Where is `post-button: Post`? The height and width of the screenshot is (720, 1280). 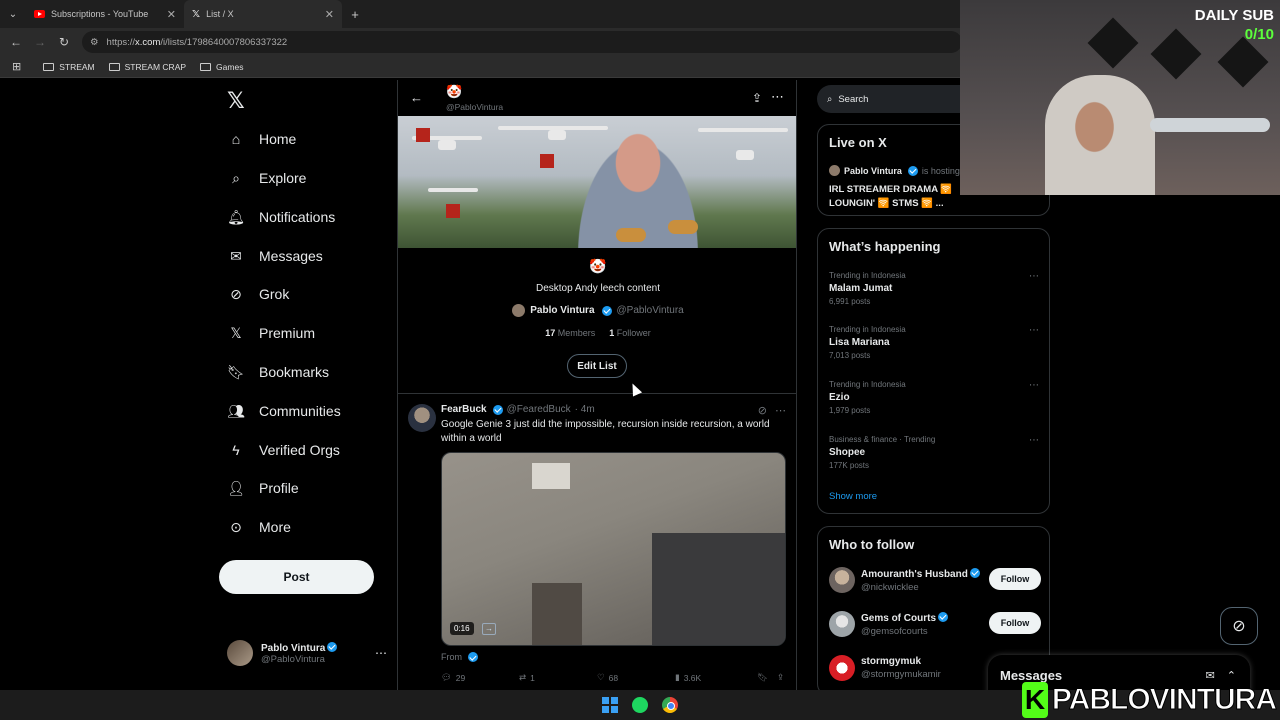 post-button: Post is located at coordinates (296, 577).